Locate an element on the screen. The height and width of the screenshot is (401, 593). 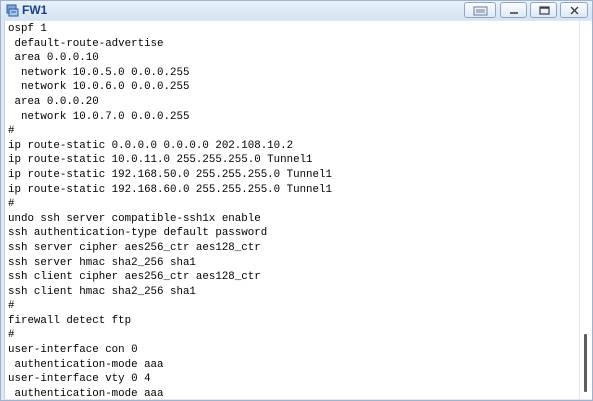
config-line: firewall detect ftp is located at coordinates (70, 320).